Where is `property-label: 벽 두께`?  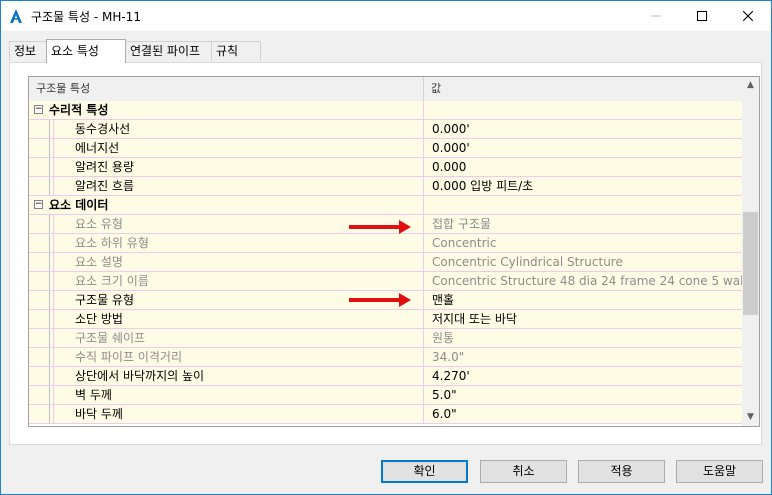 property-label: 벽 두께 is located at coordinates (93, 395).